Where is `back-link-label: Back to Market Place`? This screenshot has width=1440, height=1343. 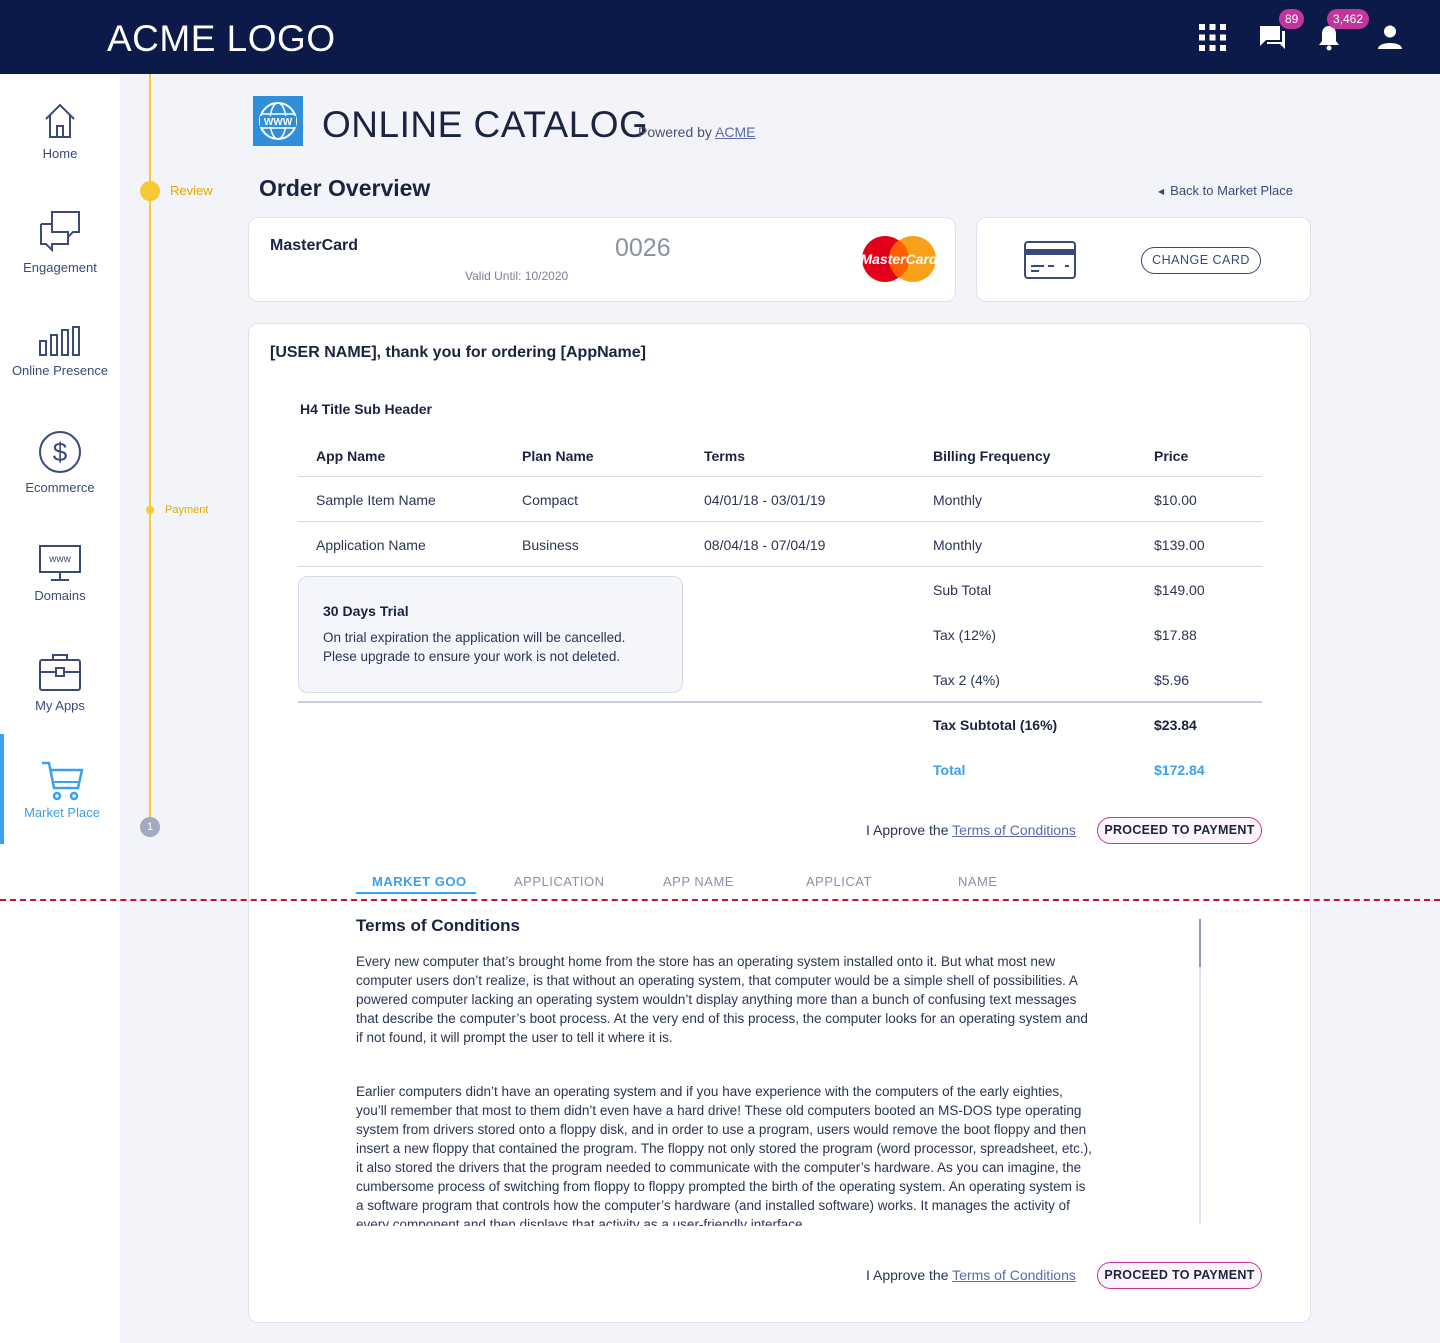
back-link-label: Back to Market Place is located at coordinates (1231, 190).